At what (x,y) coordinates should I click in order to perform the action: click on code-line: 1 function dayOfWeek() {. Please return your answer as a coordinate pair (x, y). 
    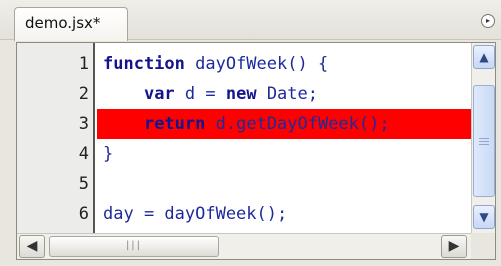
    Looking at the image, I should click on (245, 64).